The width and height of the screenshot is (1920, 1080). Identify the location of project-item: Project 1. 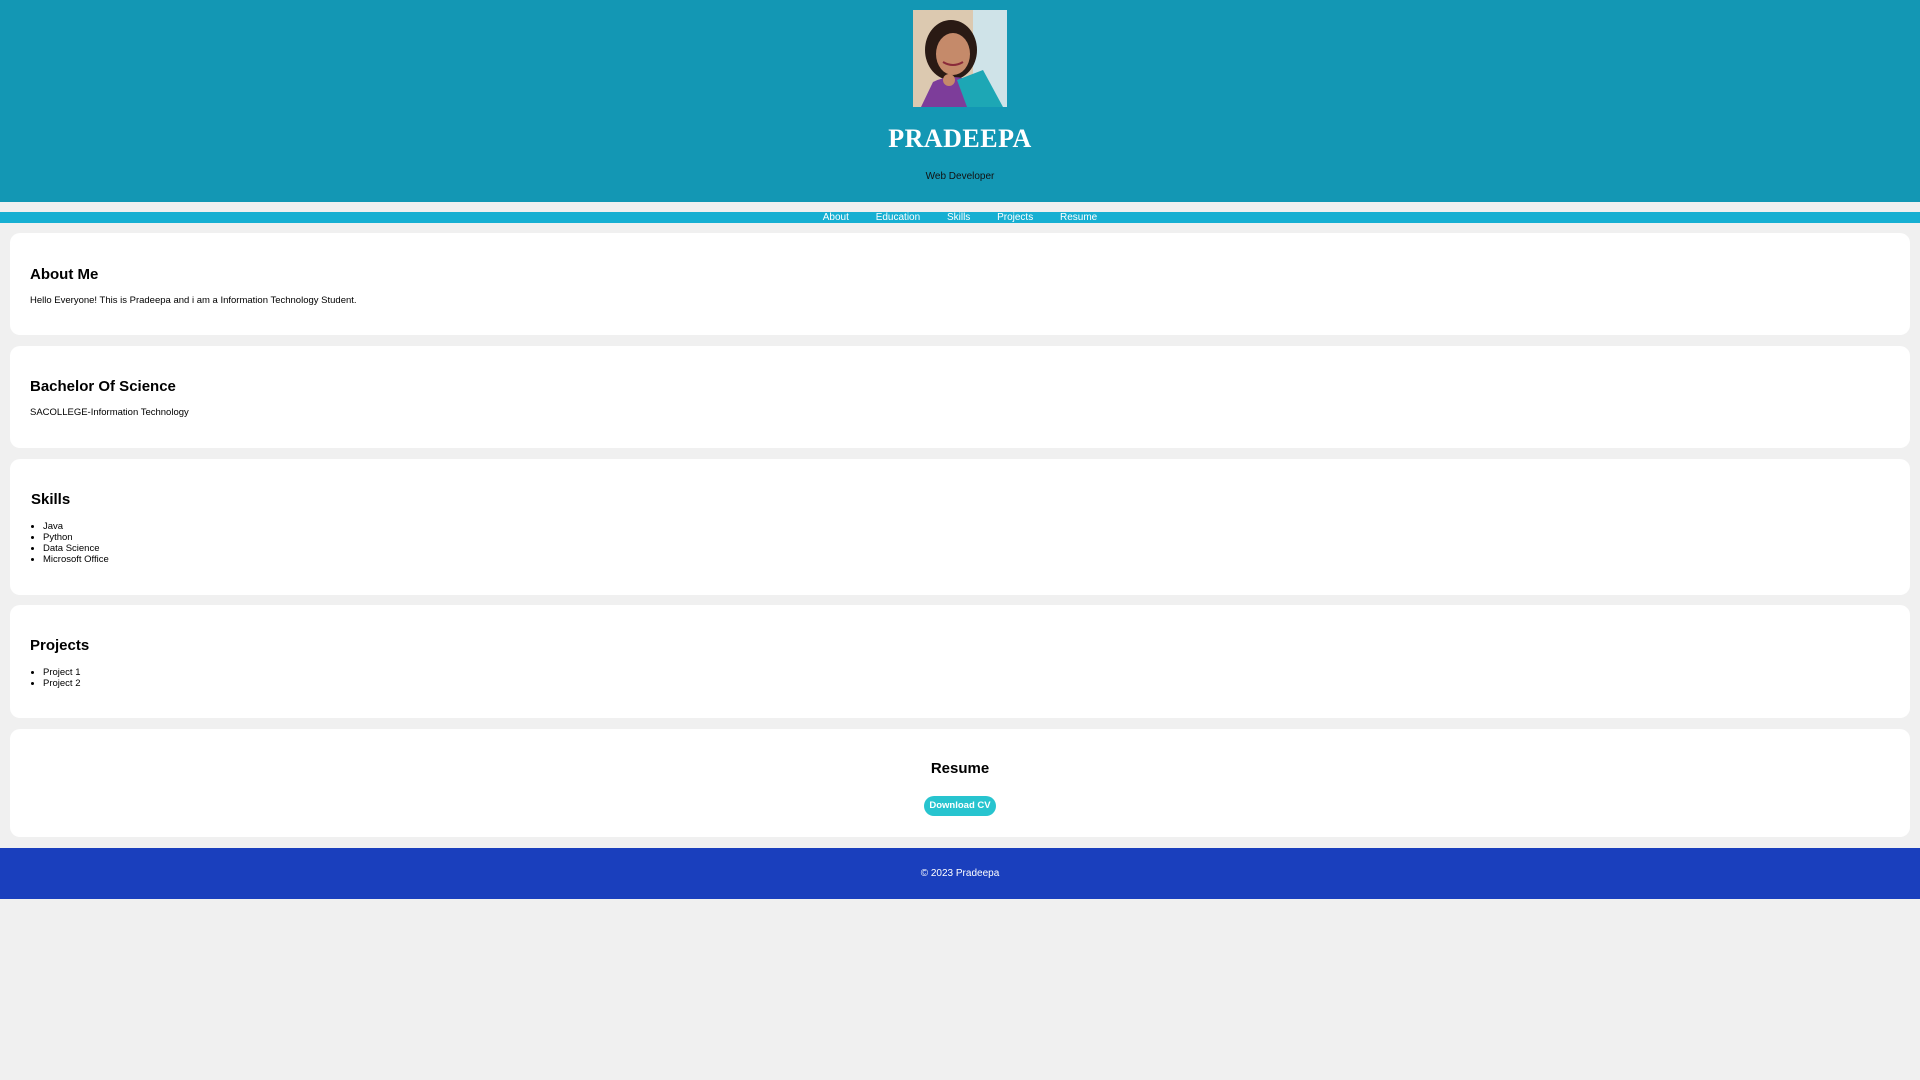
(62, 672).